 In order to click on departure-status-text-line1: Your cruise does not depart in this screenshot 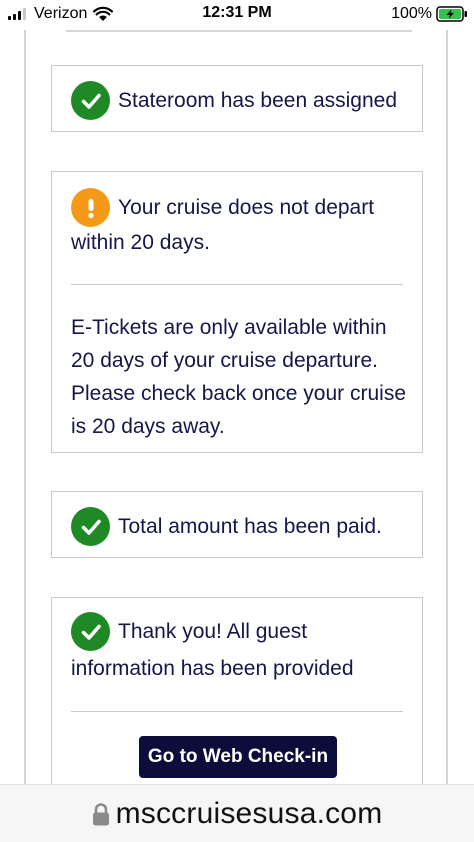, I will do `click(246, 207)`.